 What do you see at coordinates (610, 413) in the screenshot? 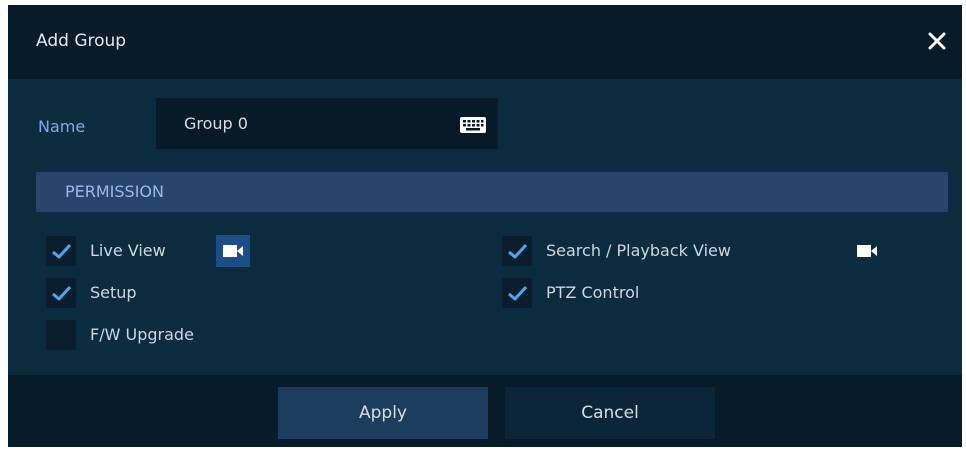
I see `cancel-button: Cancel` at bounding box center [610, 413].